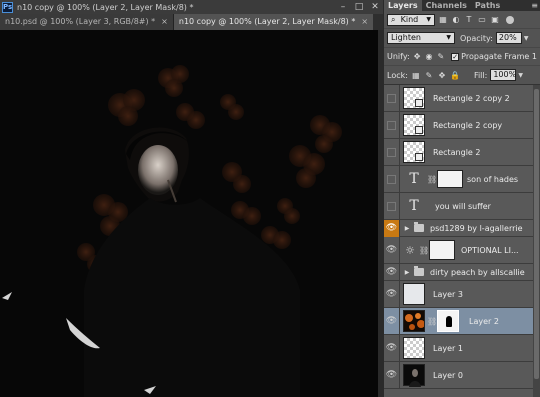 The width and height of the screenshot is (540, 397). Describe the element at coordinates (429, 75) in the screenshot. I see `lock-paint-icon: ✎` at that location.